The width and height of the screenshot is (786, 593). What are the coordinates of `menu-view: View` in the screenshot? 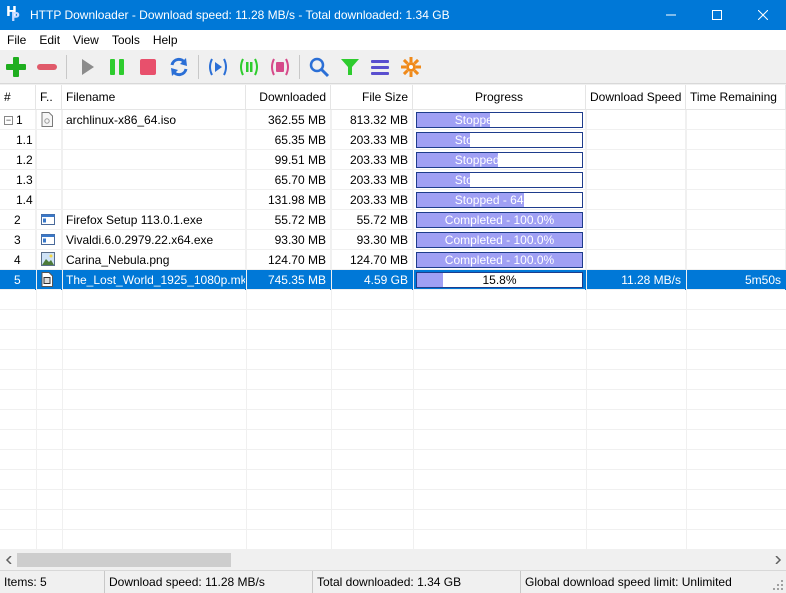 It's located at (85, 40).